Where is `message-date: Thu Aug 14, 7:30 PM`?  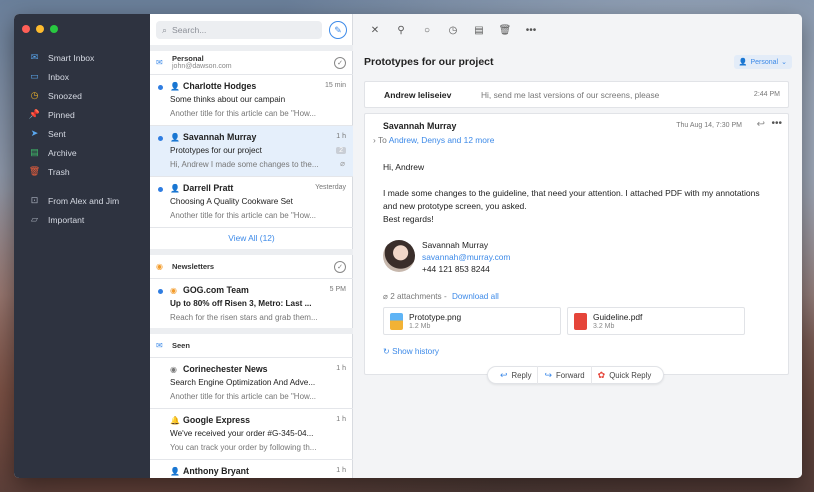
message-date: Thu Aug 14, 7:30 PM is located at coordinates (709, 125).